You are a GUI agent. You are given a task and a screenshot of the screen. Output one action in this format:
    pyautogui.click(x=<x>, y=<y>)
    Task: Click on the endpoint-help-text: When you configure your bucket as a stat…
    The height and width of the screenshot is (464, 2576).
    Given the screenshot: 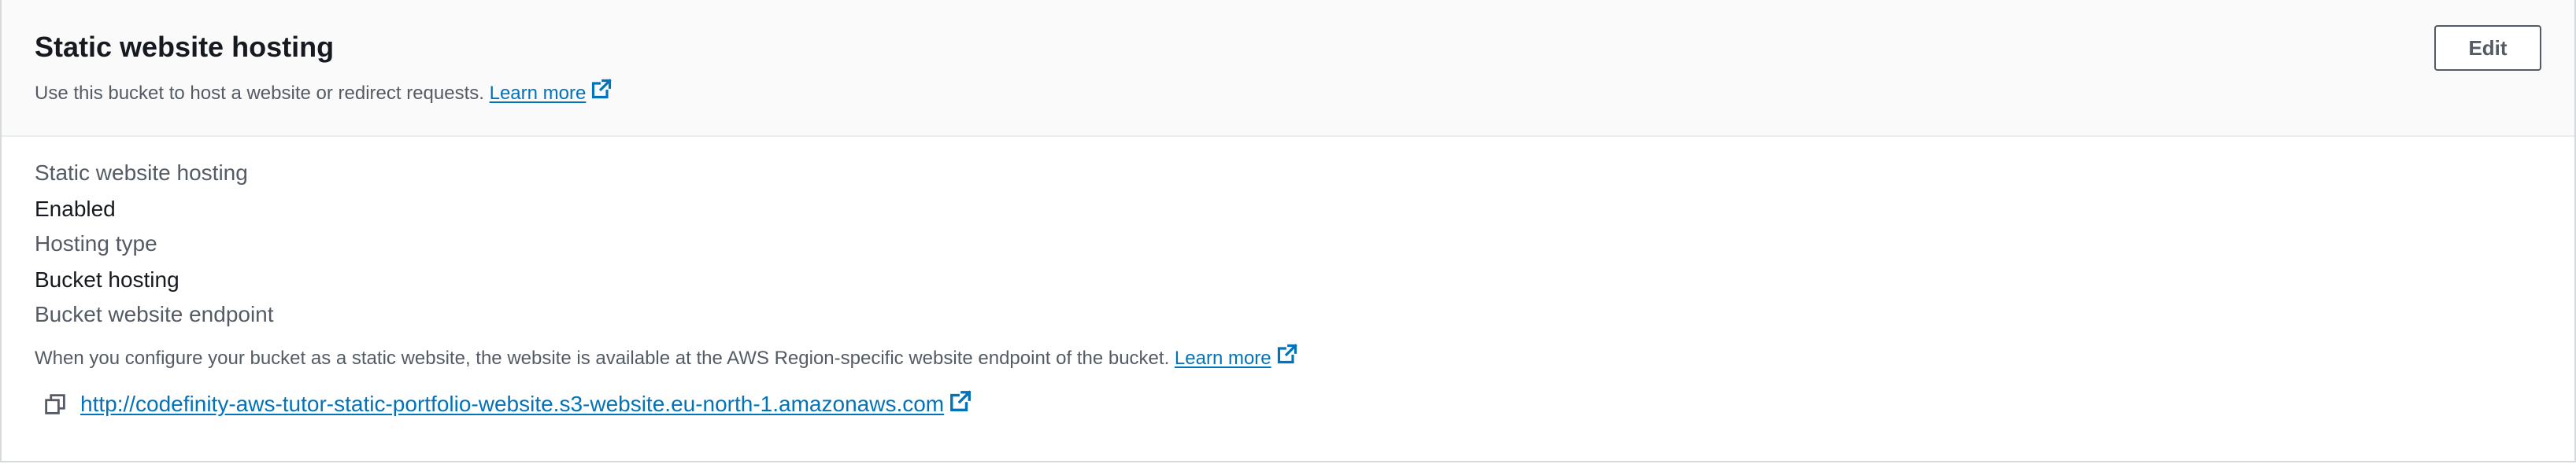 What is the action you would take?
    pyautogui.click(x=602, y=358)
    